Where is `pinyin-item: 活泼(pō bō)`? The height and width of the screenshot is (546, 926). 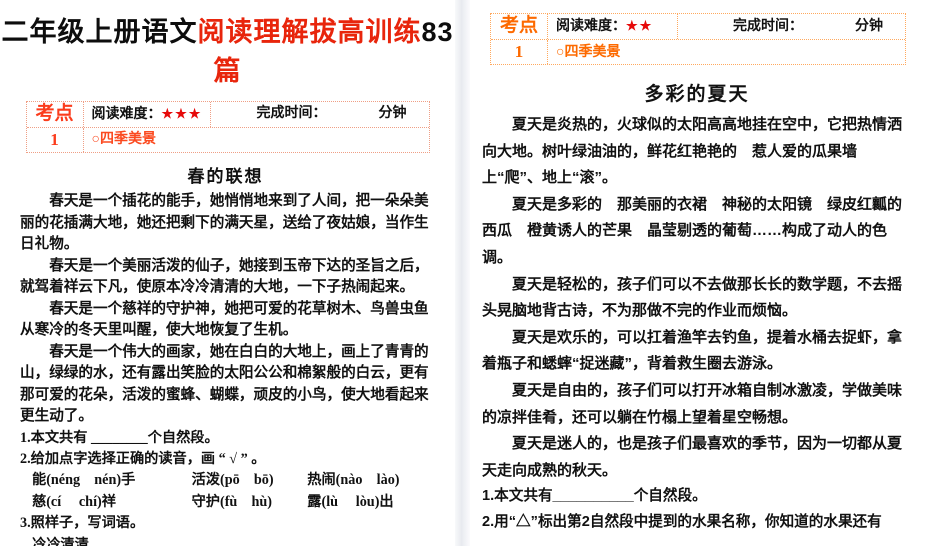
pinyin-item: 活泼(pō bō) is located at coordinates (232, 480).